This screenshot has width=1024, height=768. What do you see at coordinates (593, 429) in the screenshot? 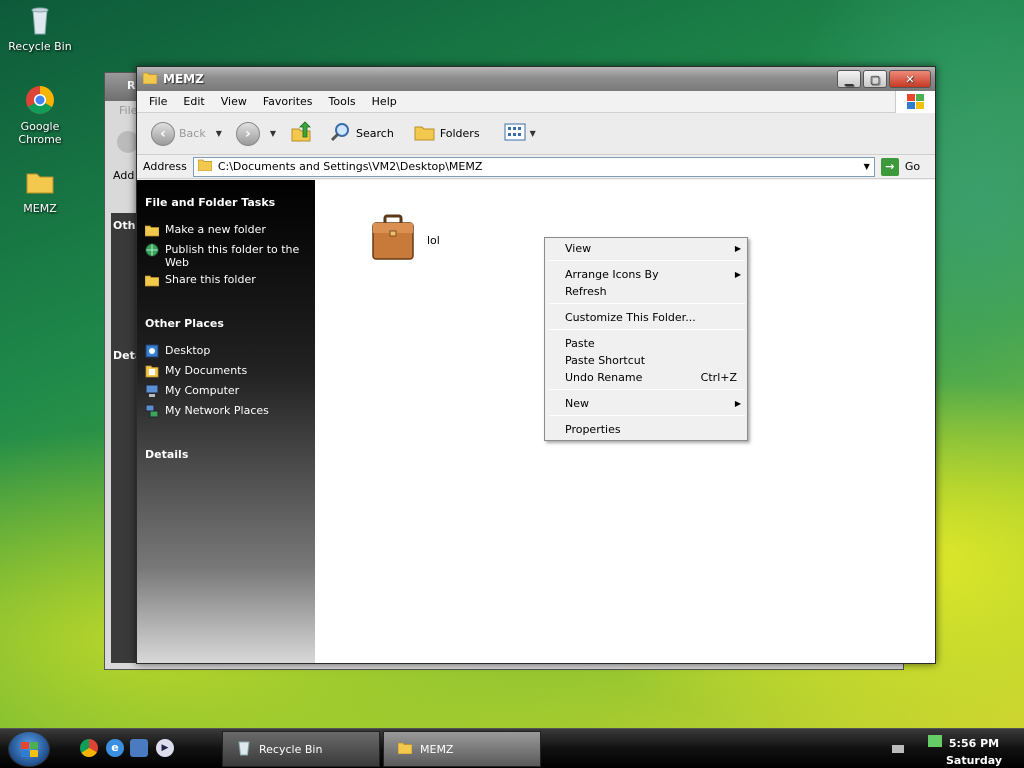
I see `ctx-label: Properties` at bounding box center [593, 429].